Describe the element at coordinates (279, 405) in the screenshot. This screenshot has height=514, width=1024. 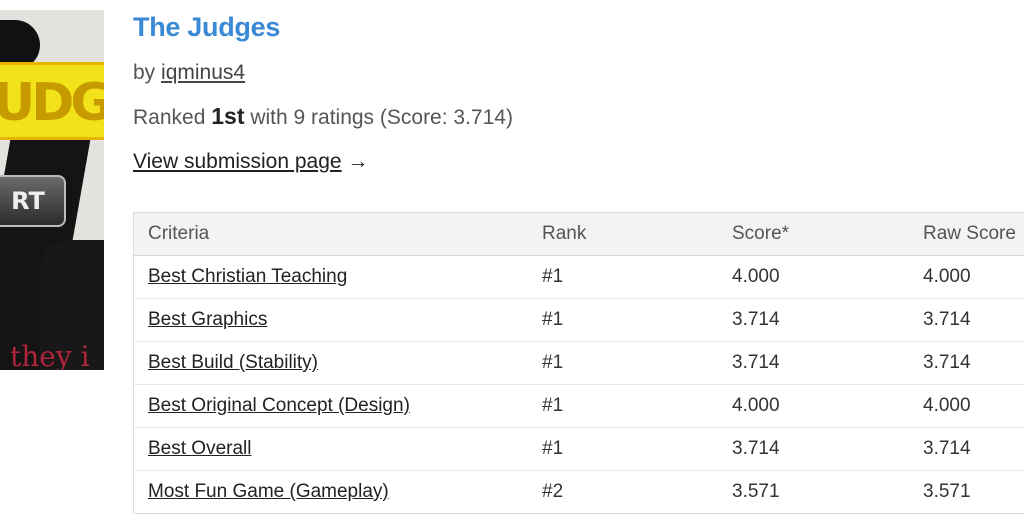
I see `criteria-link: Best Original Concept (Design)` at that location.